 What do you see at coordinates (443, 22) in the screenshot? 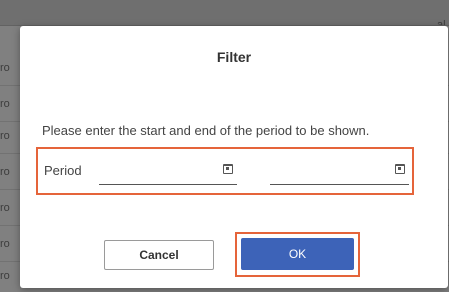
I see `background-header-fragment: al l` at bounding box center [443, 22].